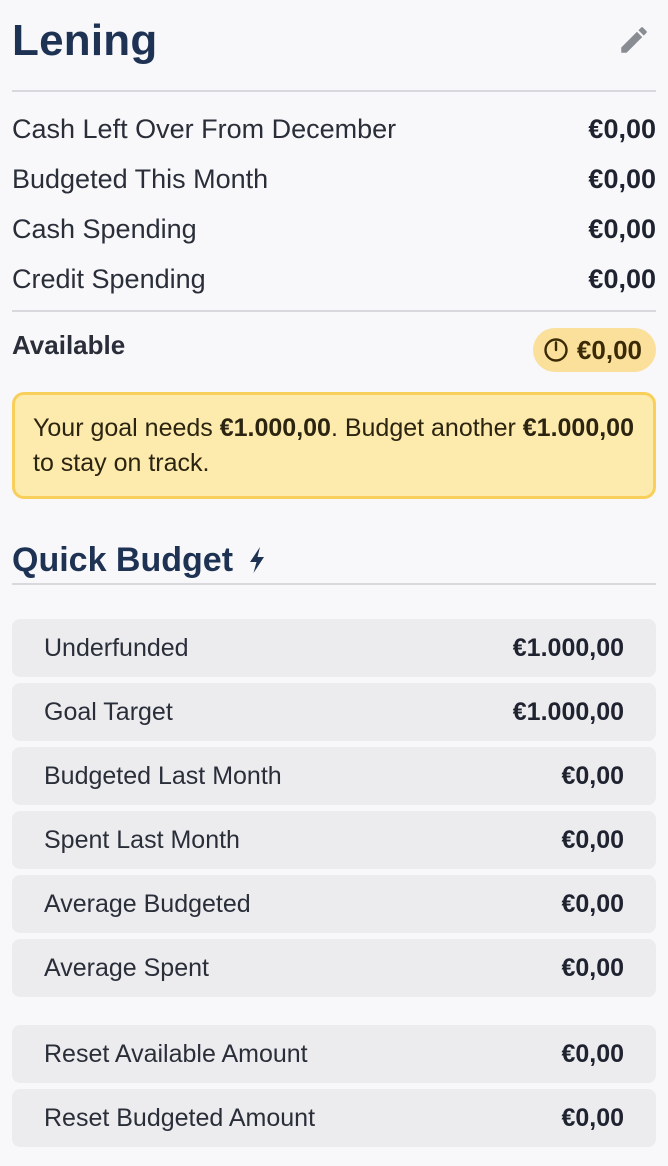  What do you see at coordinates (108, 711) in the screenshot?
I see `quick-budget-label: Goal Target` at bounding box center [108, 711].